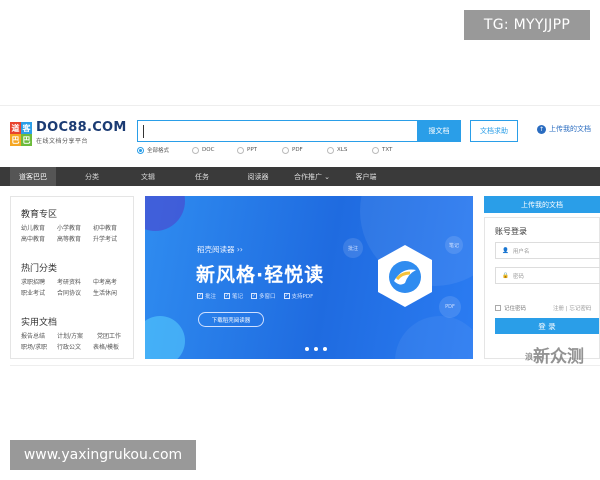 The width and height of the screenshot is (600, 480). I want to click on login-button: 登 录, so click(547, 326).